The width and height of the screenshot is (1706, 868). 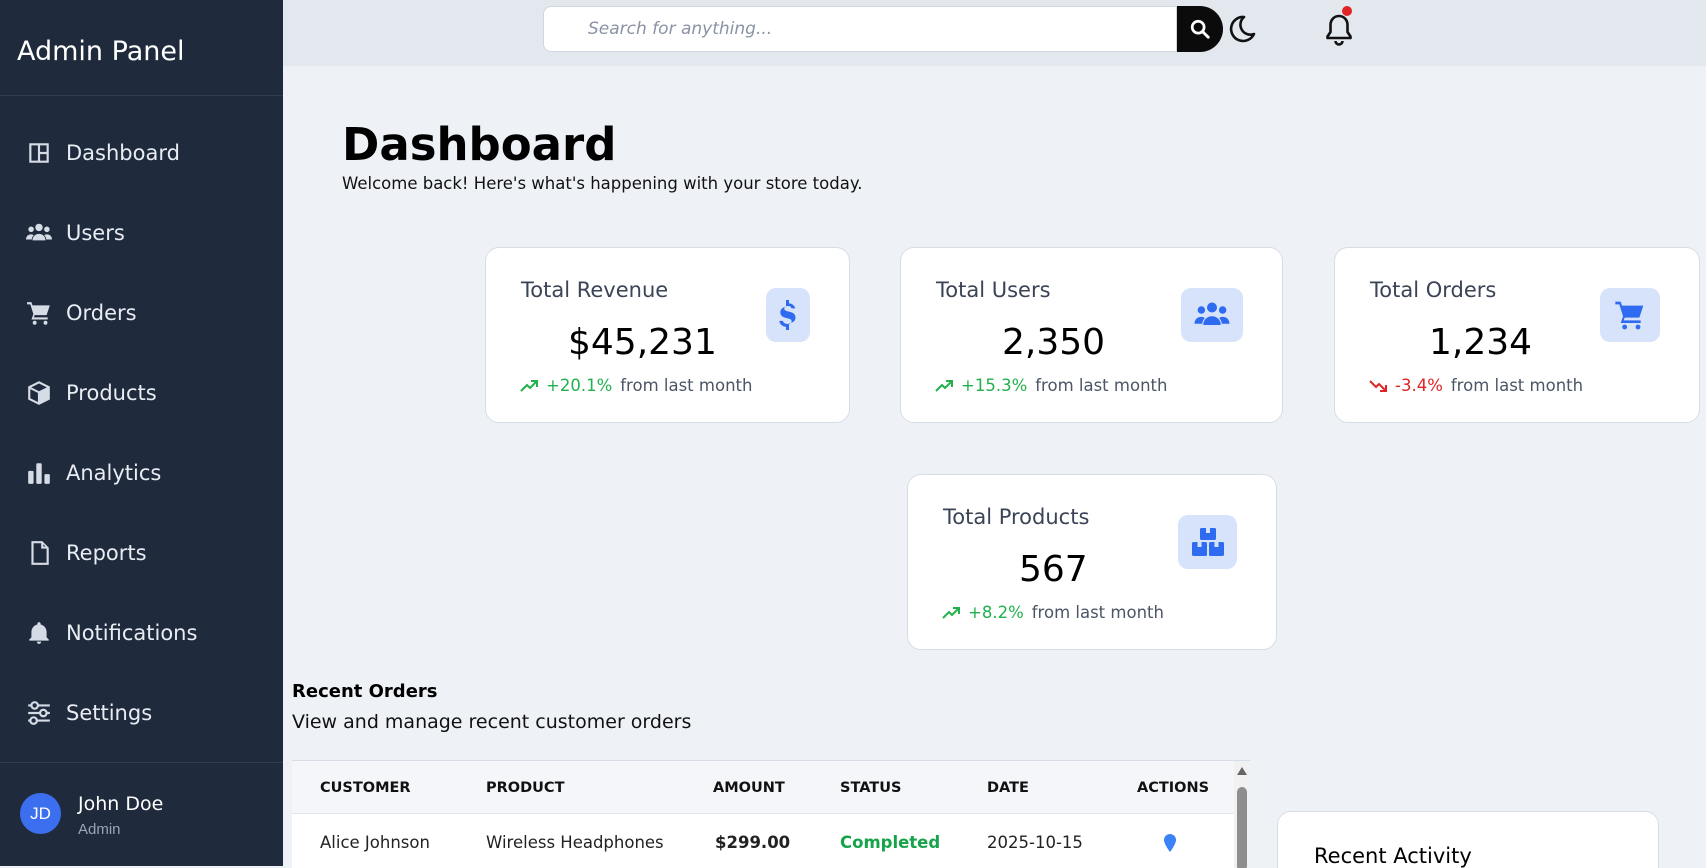 What do you see at coordinates (492, 722) in the screenshot?
I see `recent-orders-subtitle: View and manage recent customer orders` at bounding box center [492, 722].